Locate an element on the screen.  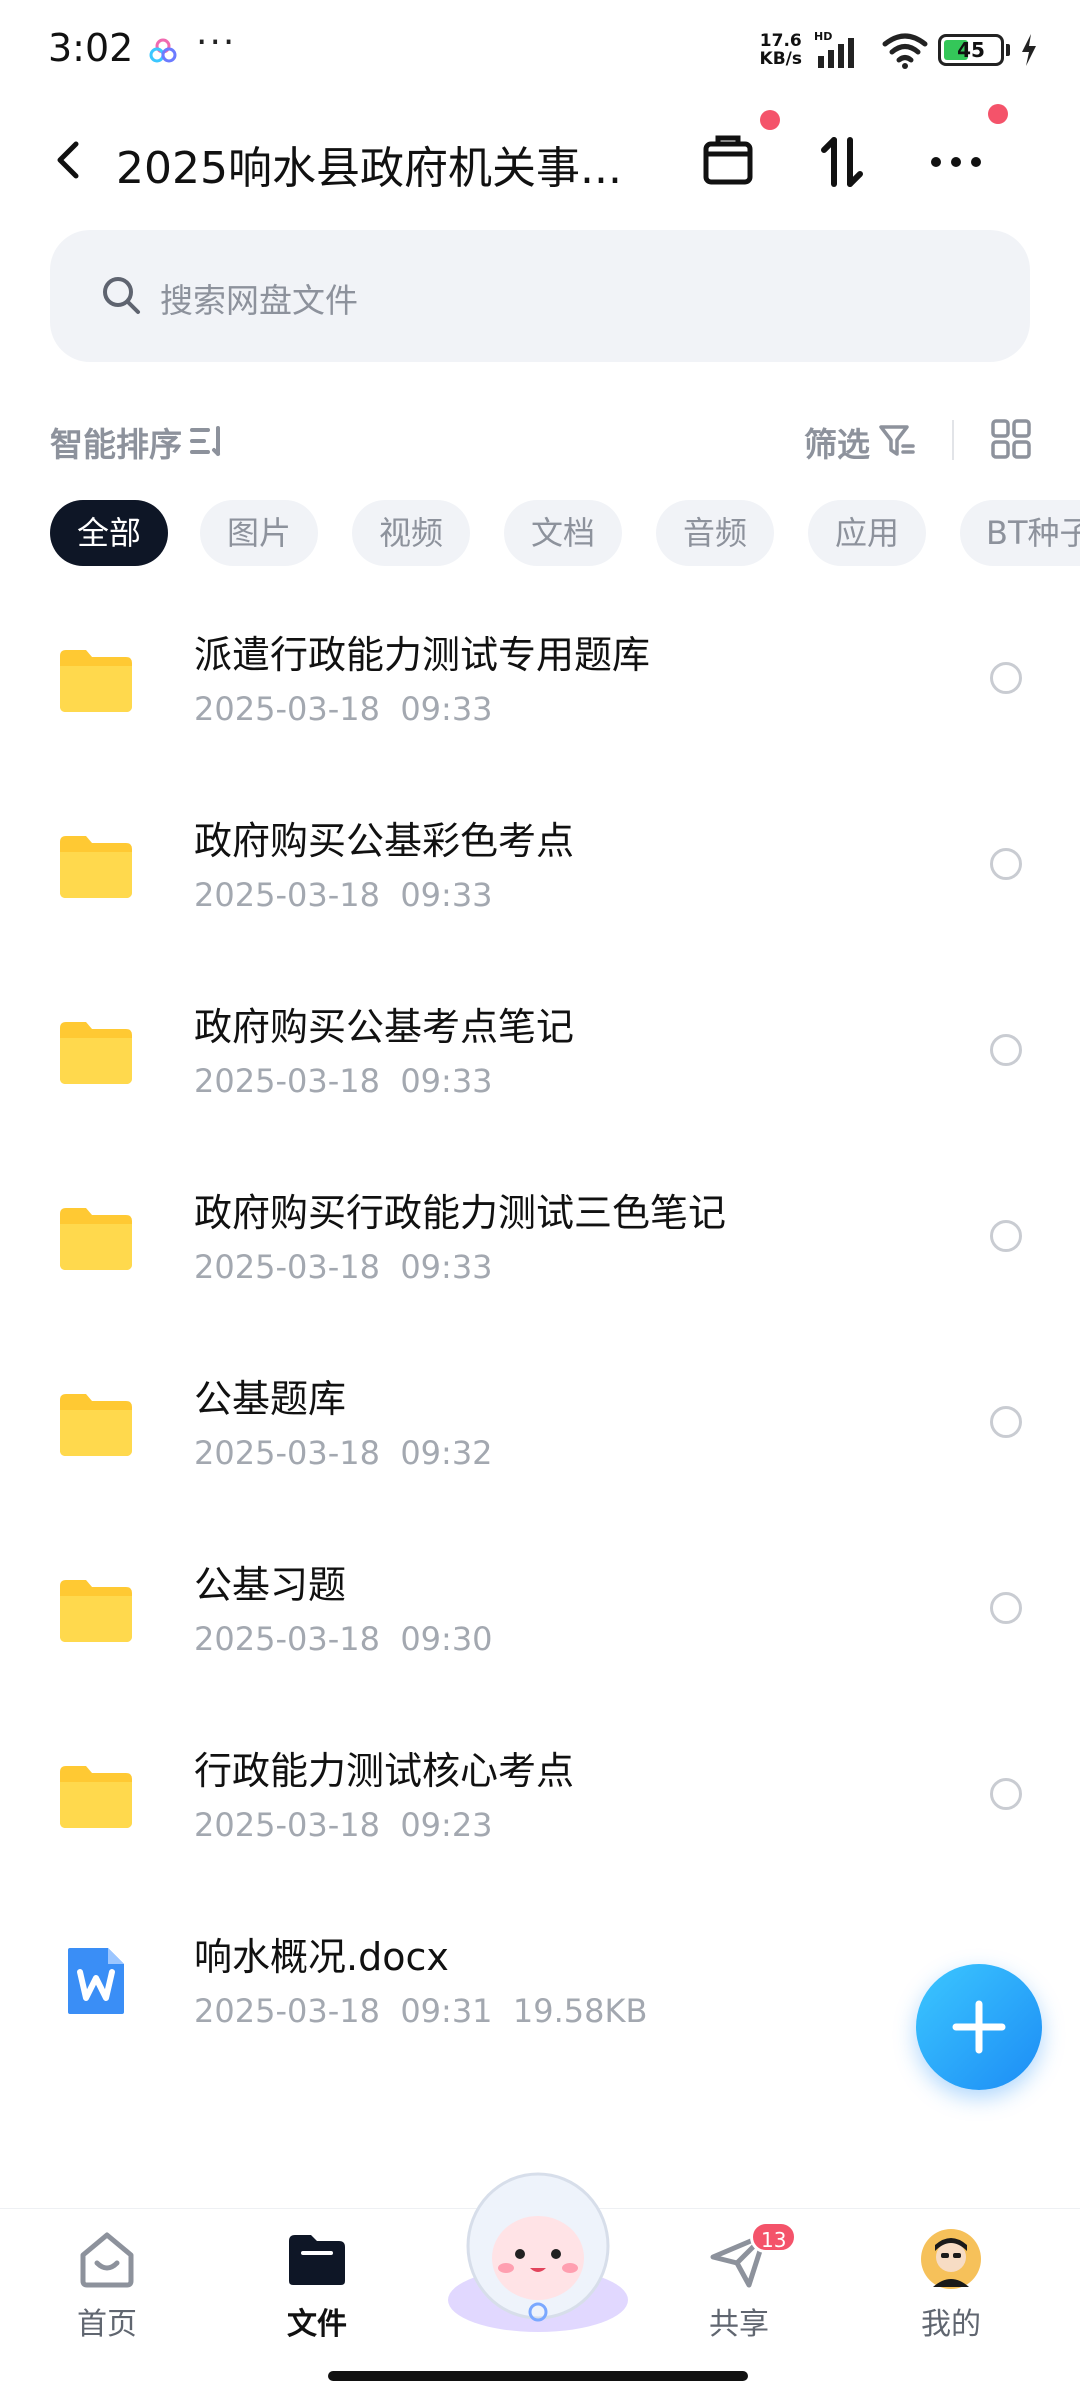
search-icon is located at coordinates (121, 295).